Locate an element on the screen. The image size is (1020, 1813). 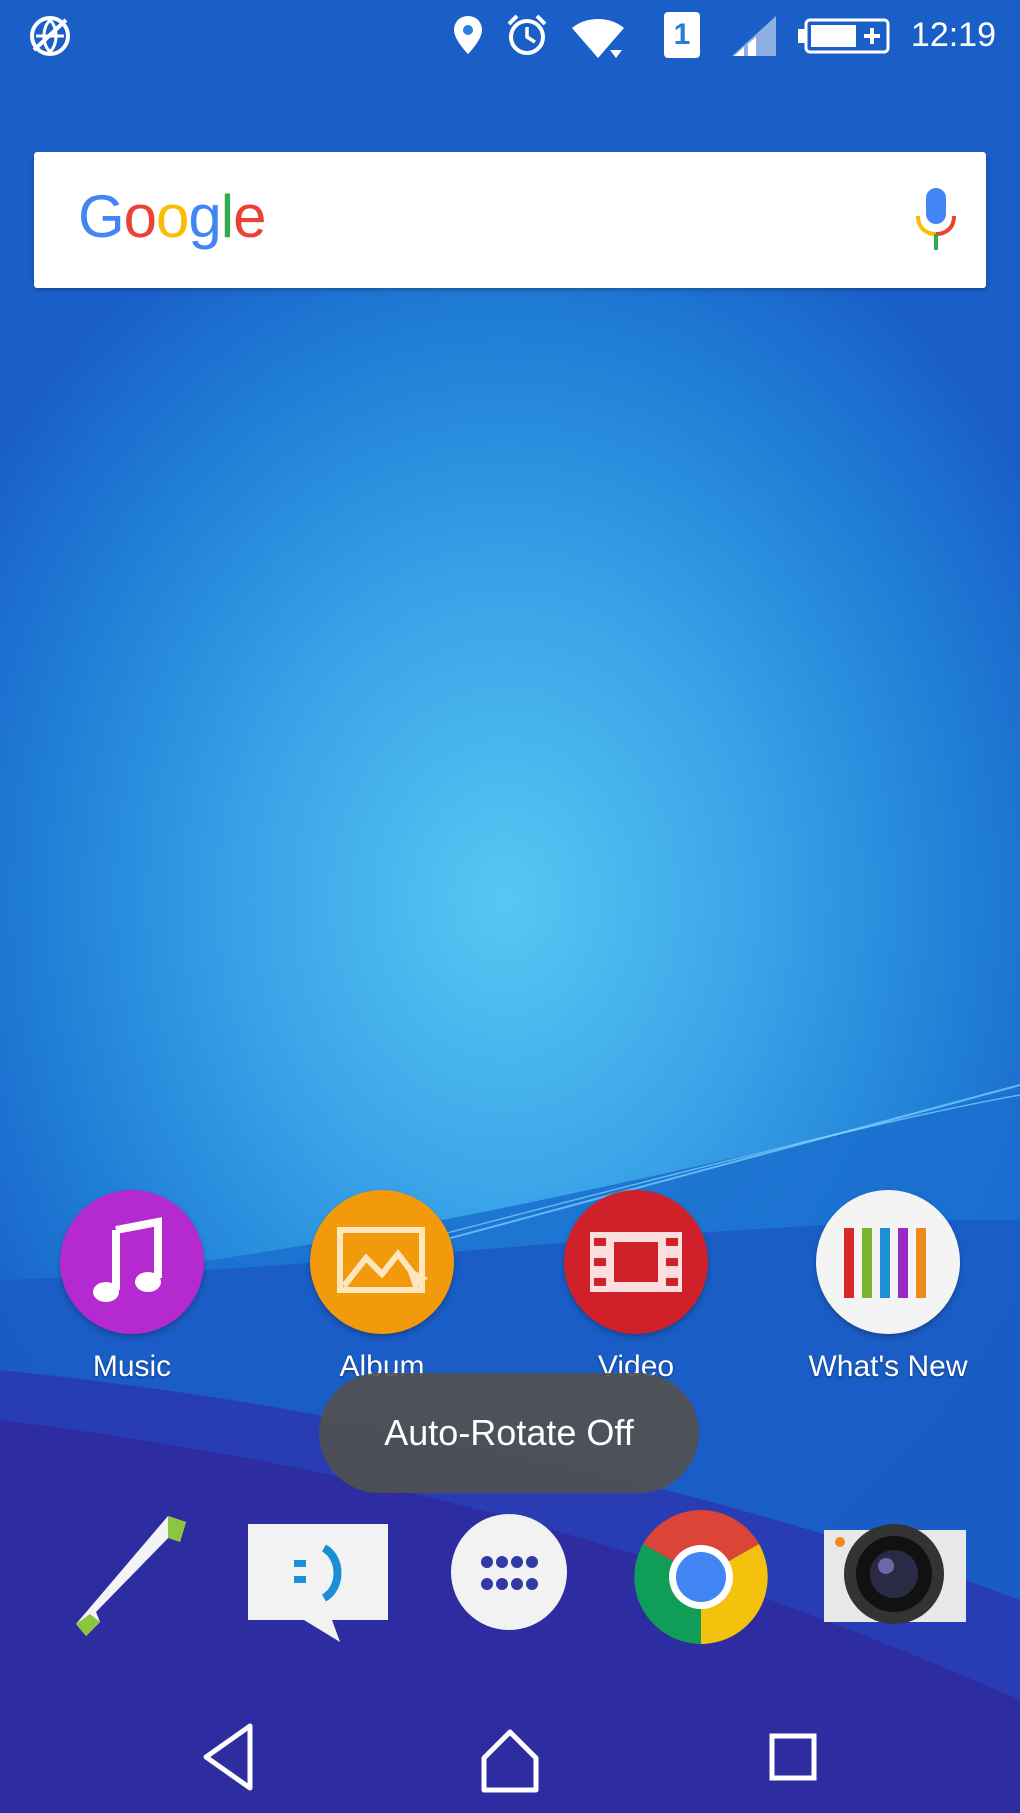
chrome-icon is located at coordinates (701, 1577).